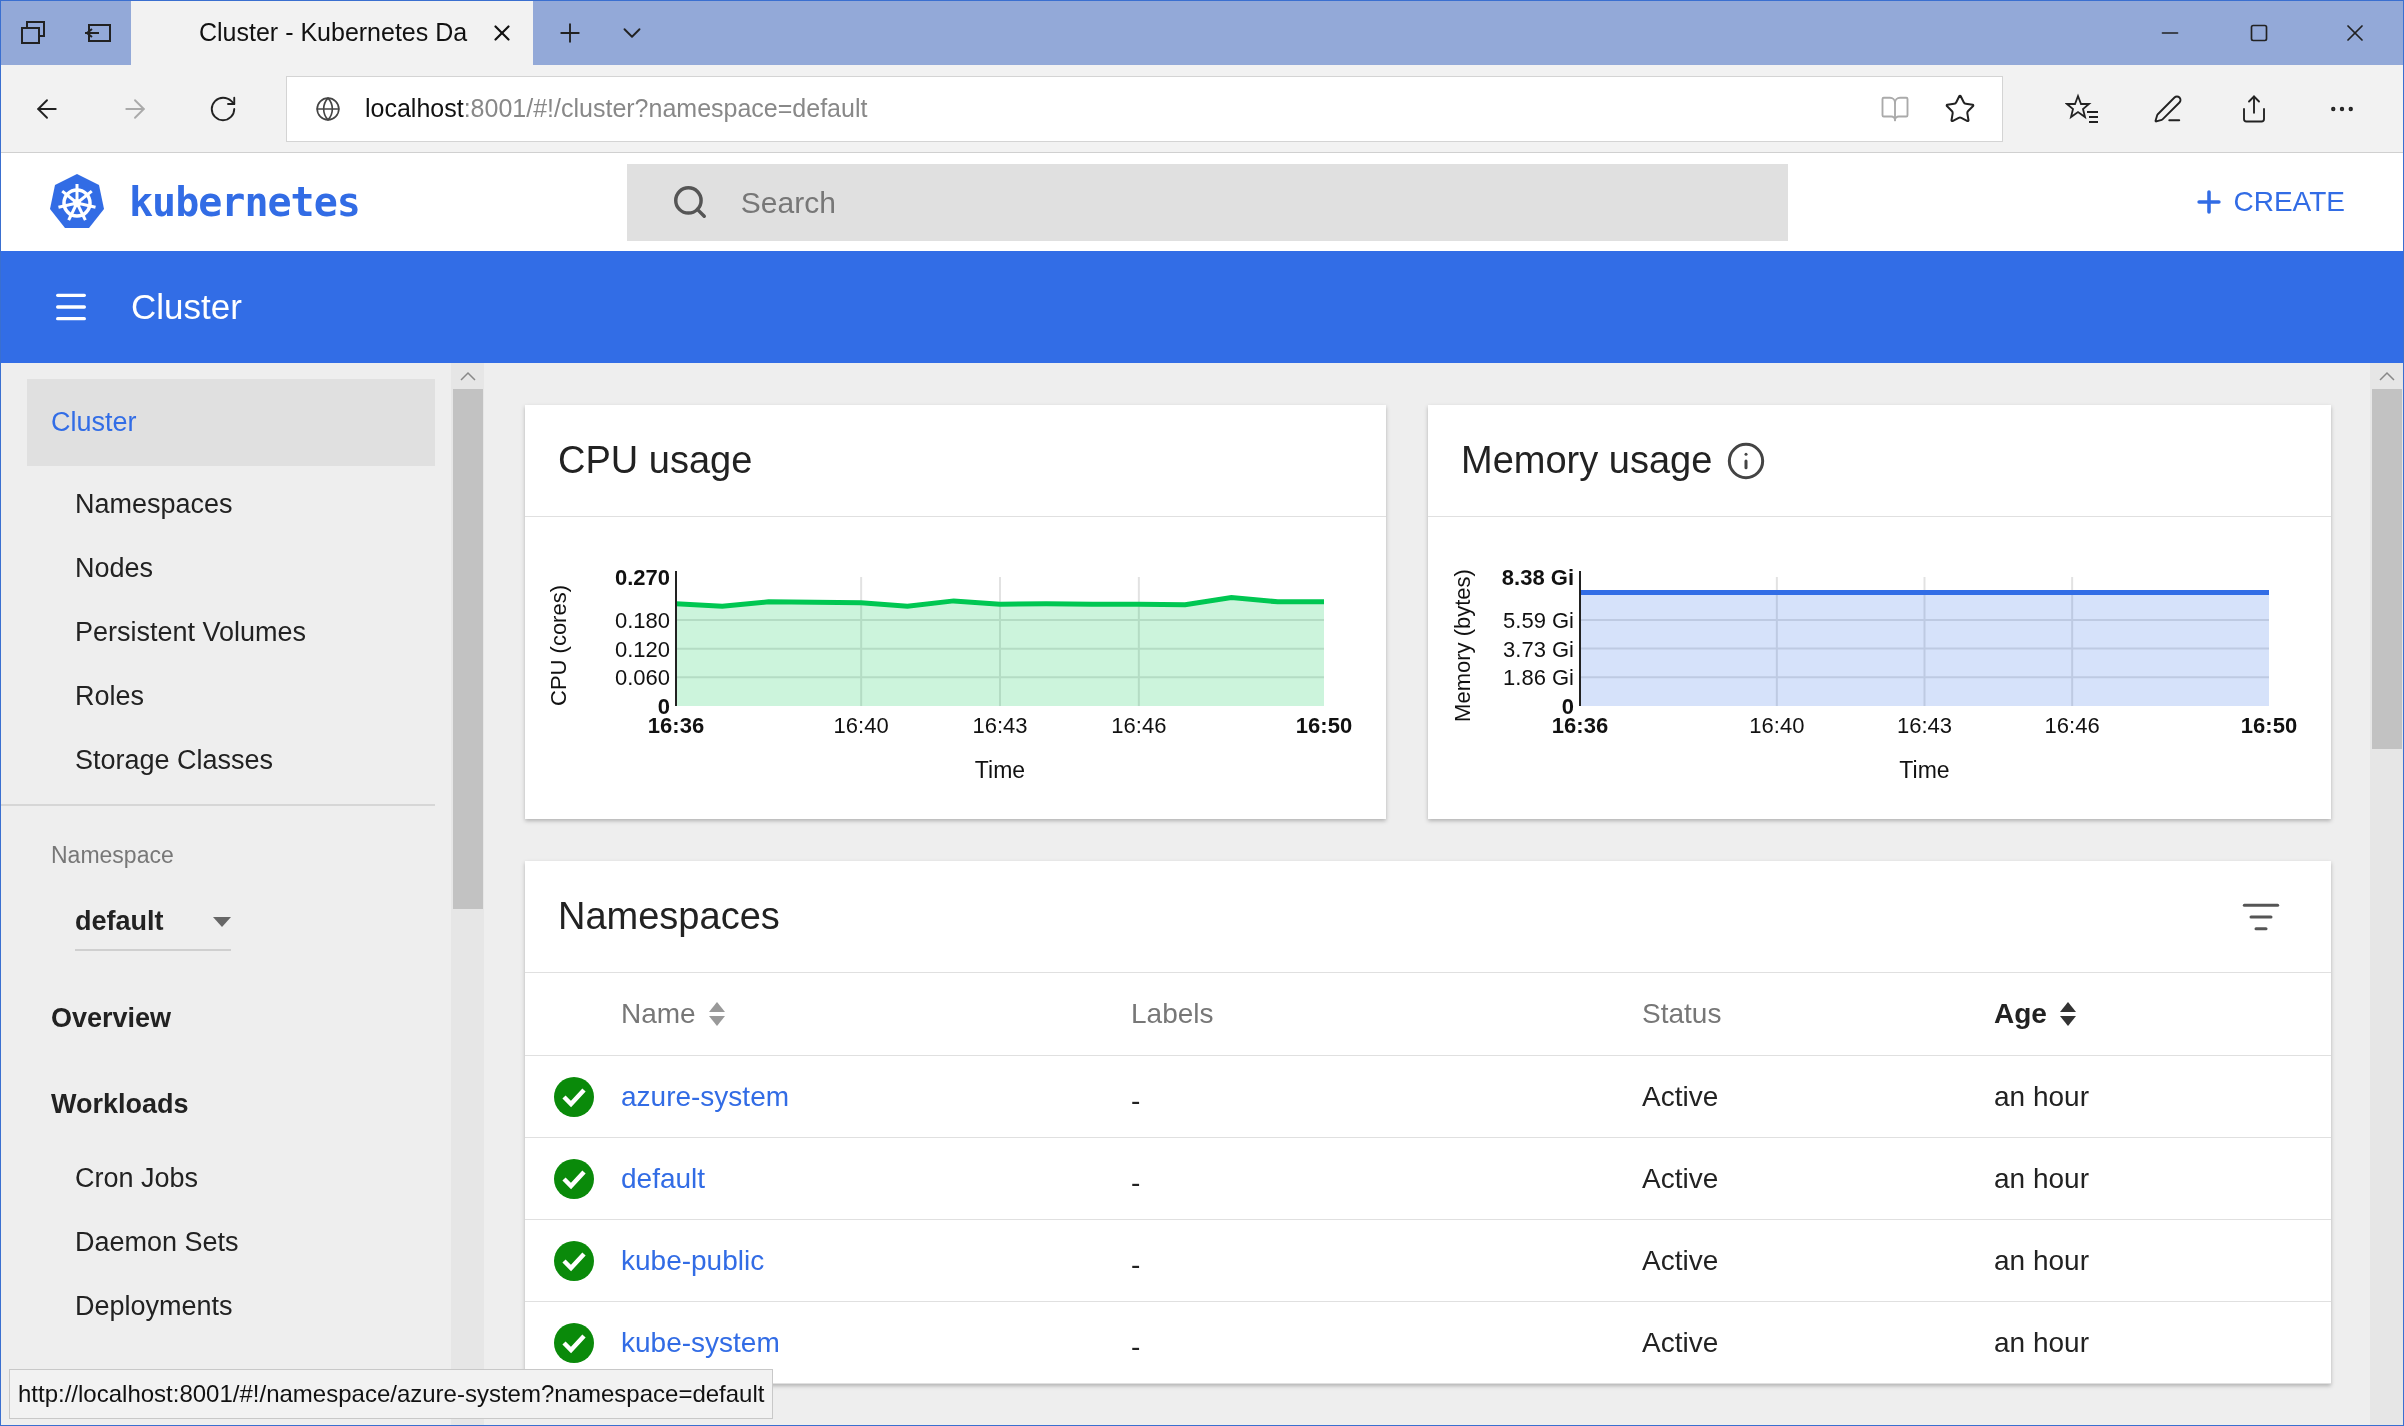 The width and height of the screenshot is (2404, 1426). What do you see at coordinates (2067, 1014) in the screenshot?
I see `sort-icon` at bounding box center [2067, 1014].